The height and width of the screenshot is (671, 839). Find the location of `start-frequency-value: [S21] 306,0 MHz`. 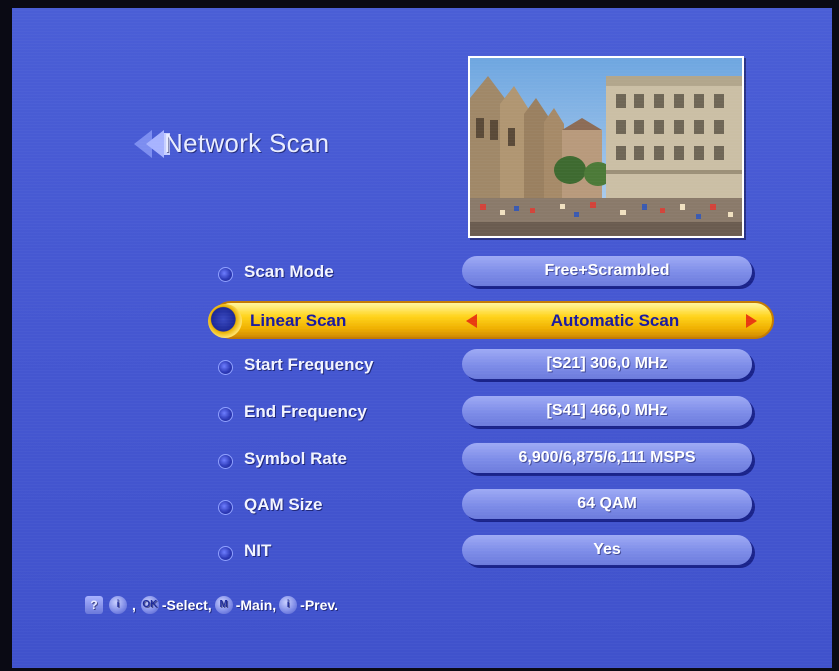

start-frequency-value: [S21] 306,0 MHz is located at coordinates (607, 364).